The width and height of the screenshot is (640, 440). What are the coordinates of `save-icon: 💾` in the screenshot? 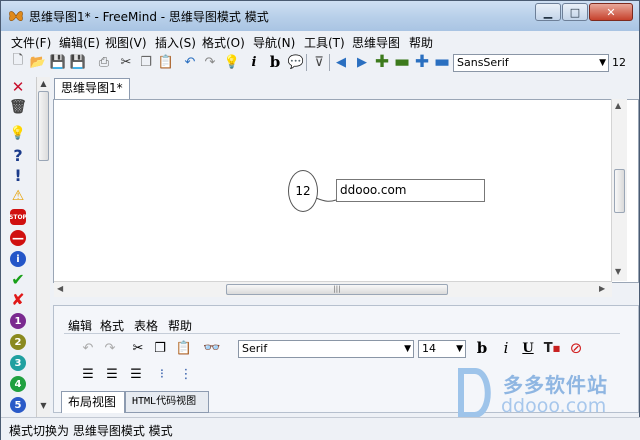 It's located at (58, 62).